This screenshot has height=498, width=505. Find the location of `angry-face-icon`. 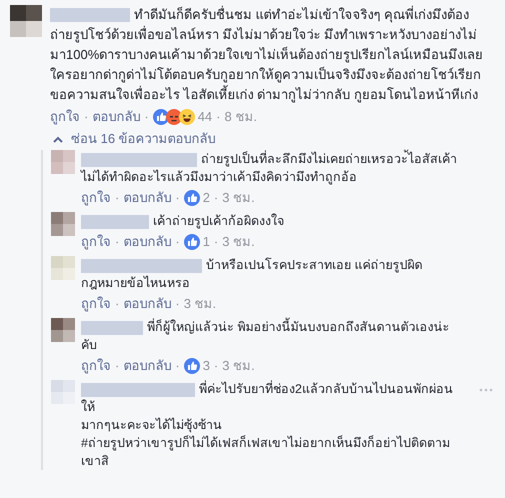

angry-face-icon is located at coordinates (174, 117).